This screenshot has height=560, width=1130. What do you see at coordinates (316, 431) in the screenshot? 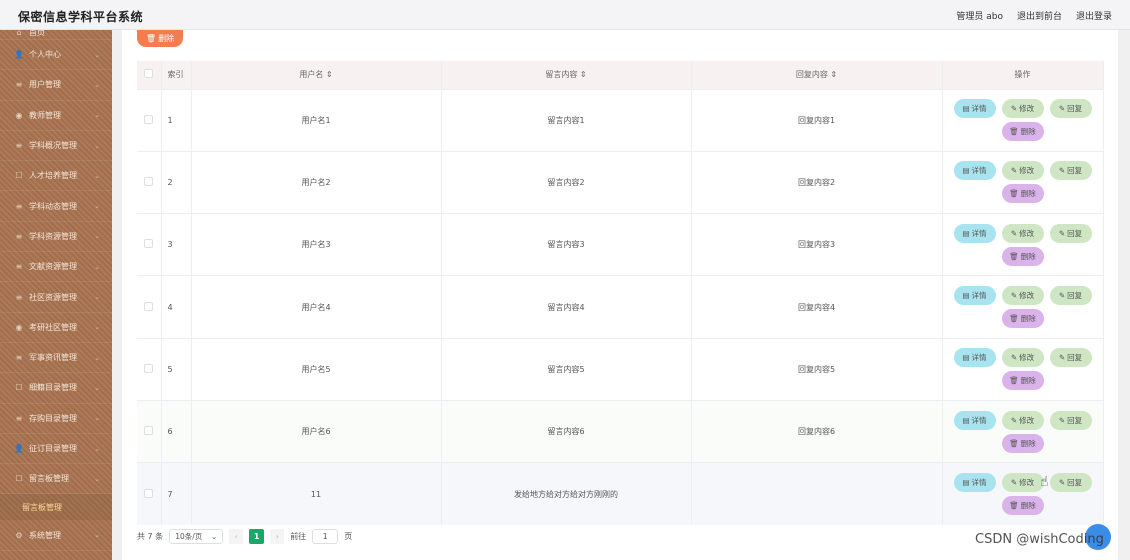
I see `cell-username: 用户名6` at bounding box center [316, 431].